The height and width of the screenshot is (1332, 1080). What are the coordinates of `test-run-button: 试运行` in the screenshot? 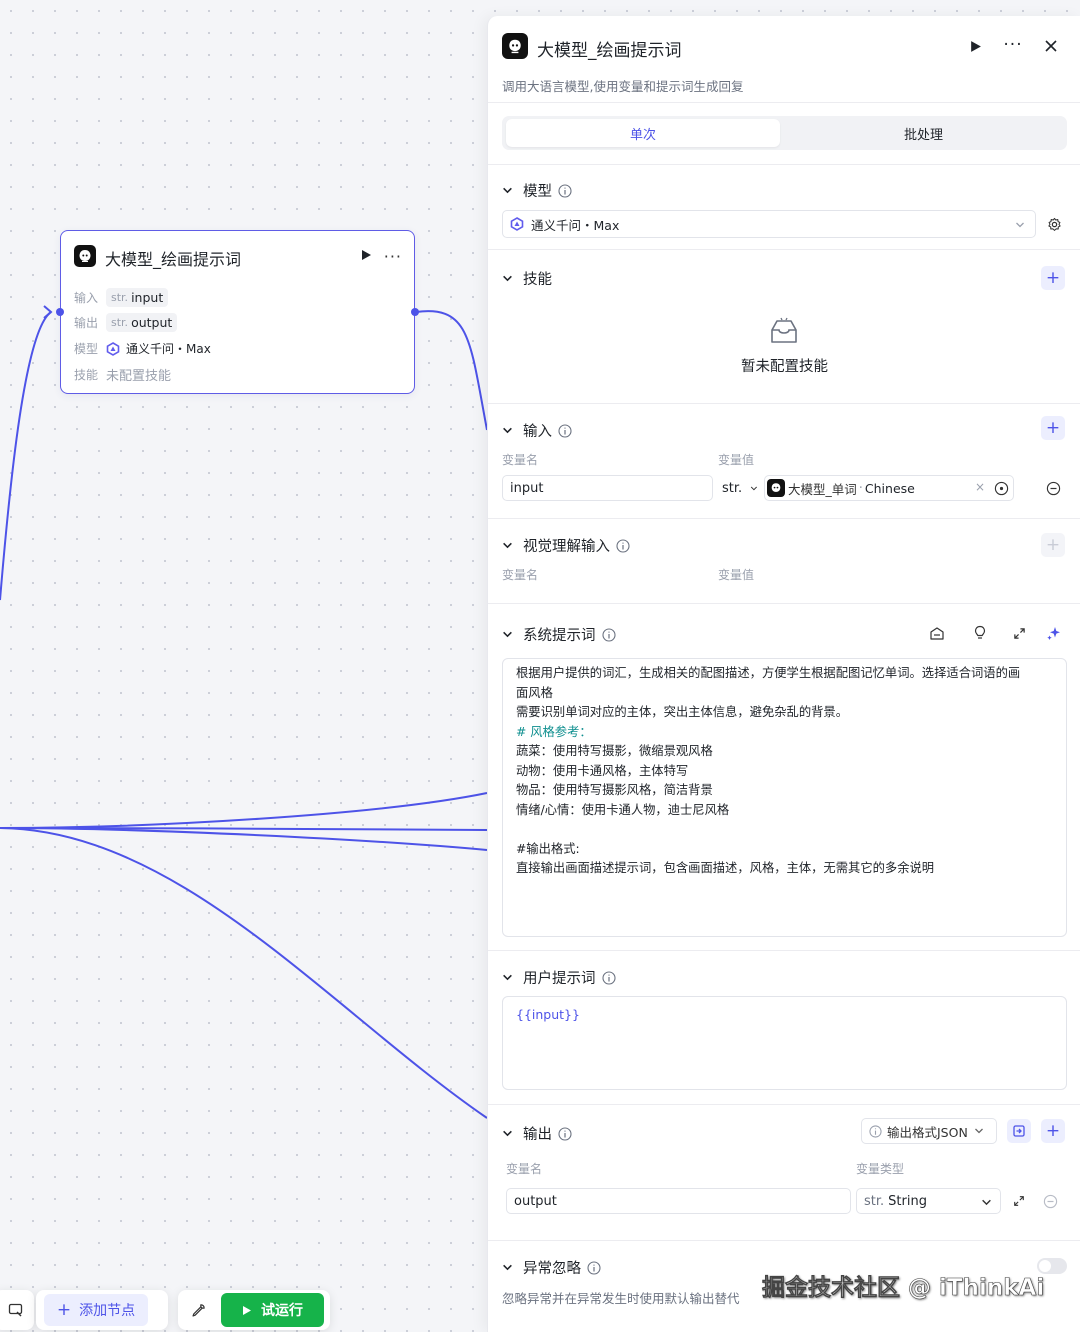 It's located at (272, 1310).